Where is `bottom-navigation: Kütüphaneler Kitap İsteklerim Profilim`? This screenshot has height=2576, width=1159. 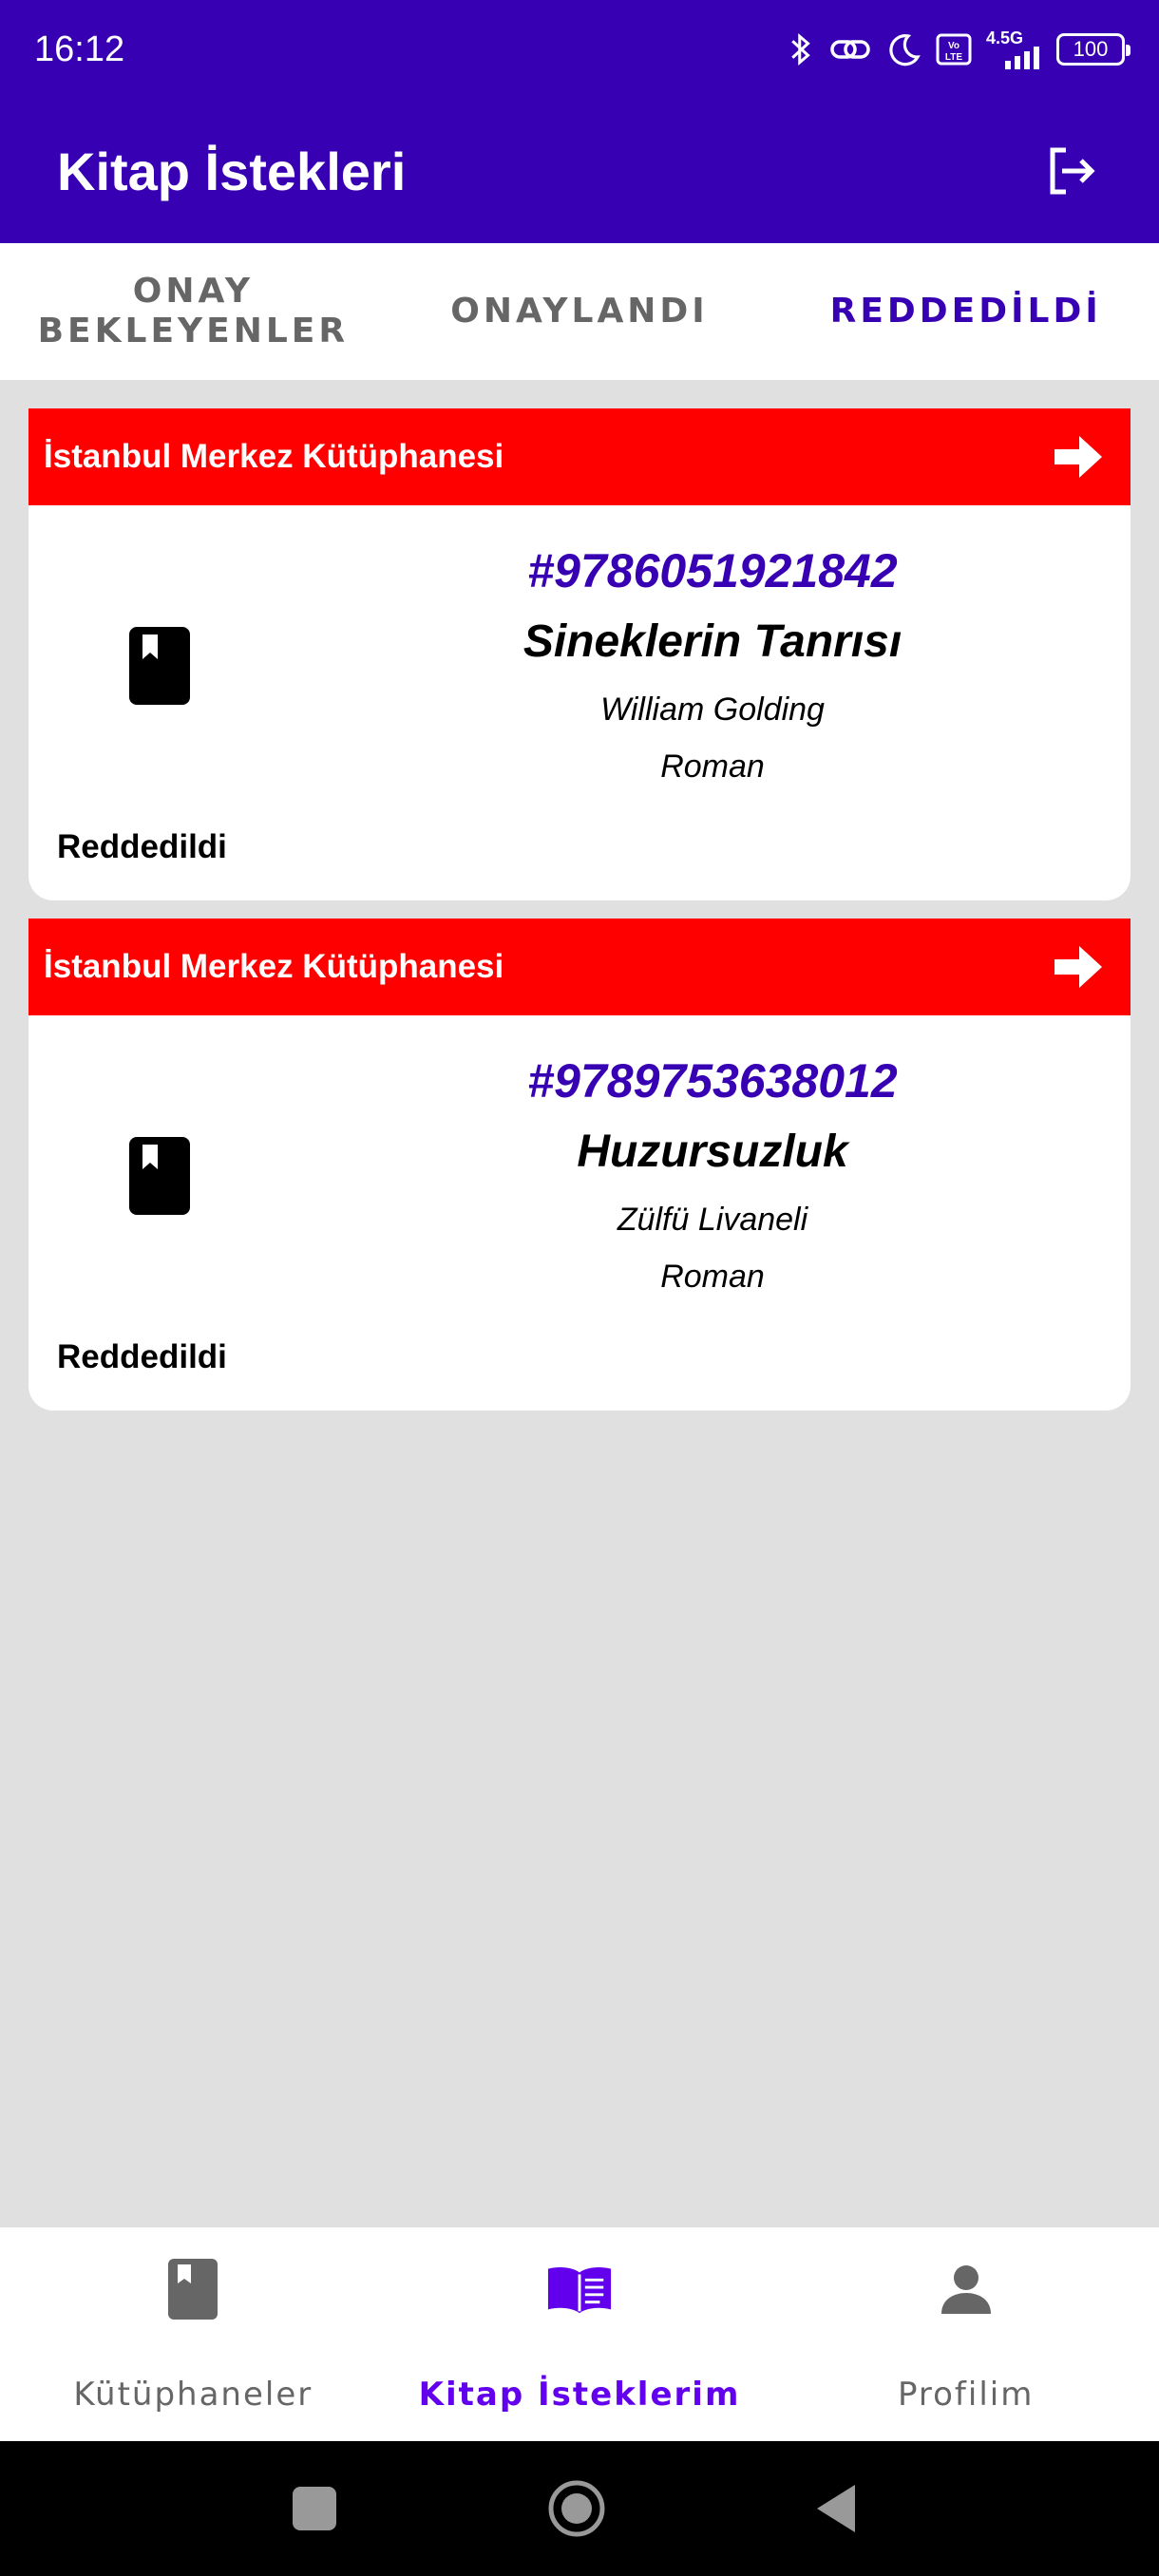
bottom-navigation: Kütüphaneler Kitap İsteklerim Profilim is located at coordinates (579, 2333).